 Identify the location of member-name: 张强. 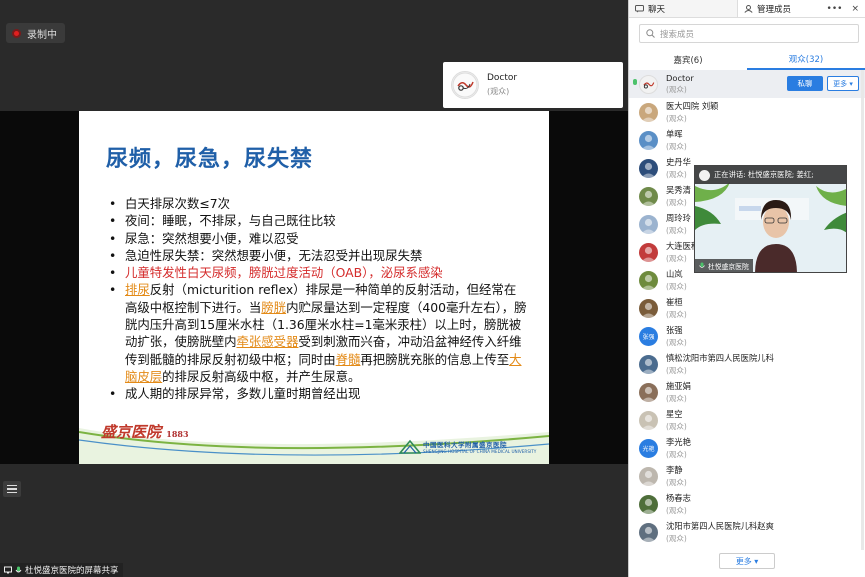
(674, 330).